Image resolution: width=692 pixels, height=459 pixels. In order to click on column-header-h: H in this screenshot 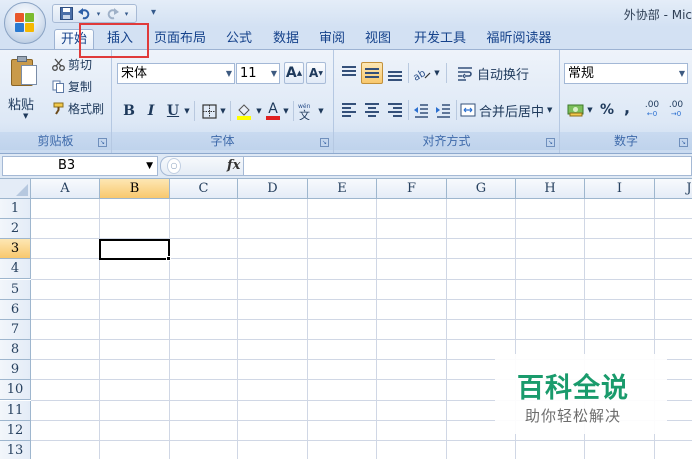, I will do `click(550, 189)`.